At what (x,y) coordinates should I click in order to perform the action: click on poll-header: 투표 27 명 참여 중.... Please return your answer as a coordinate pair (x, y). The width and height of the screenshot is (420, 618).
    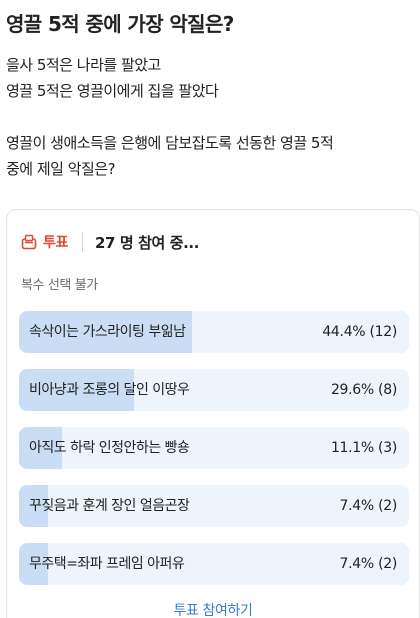
    Looking at the image, I should click on (110, 242).